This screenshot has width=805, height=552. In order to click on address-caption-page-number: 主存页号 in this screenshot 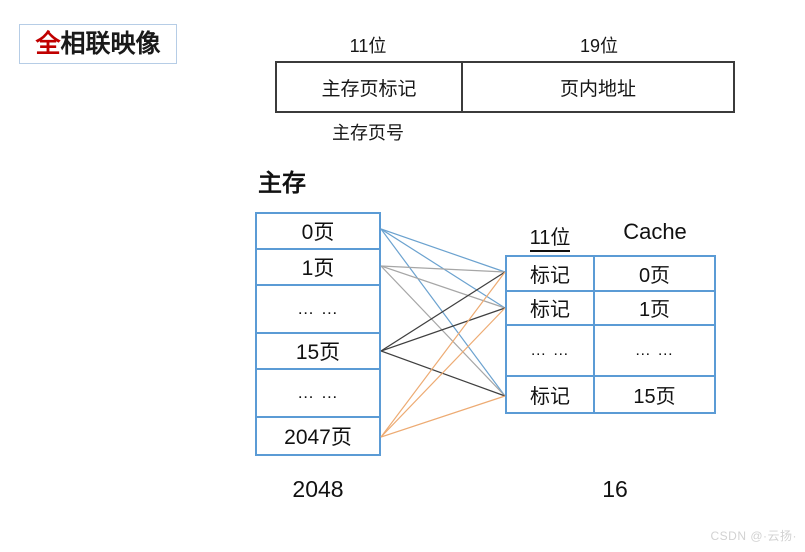, I will do `click(368, 133)`.